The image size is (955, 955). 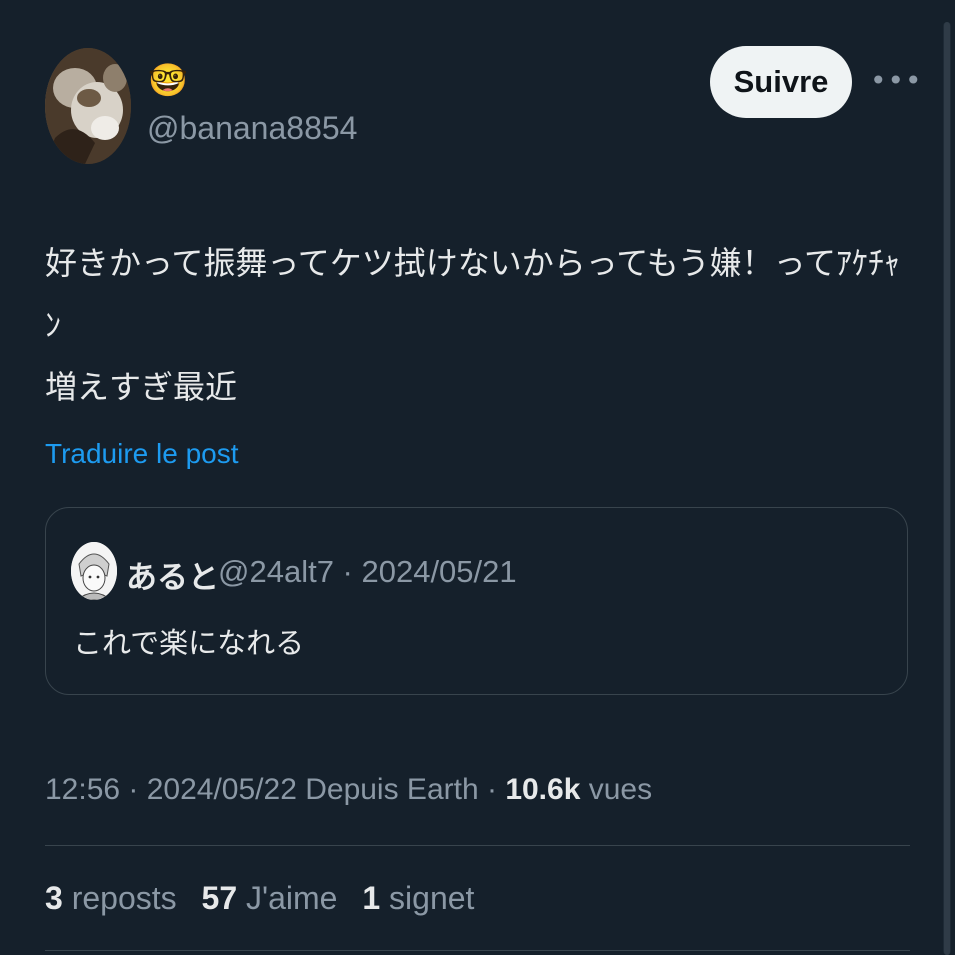 I want to click on author-avatar, so click(x=88, y=106).